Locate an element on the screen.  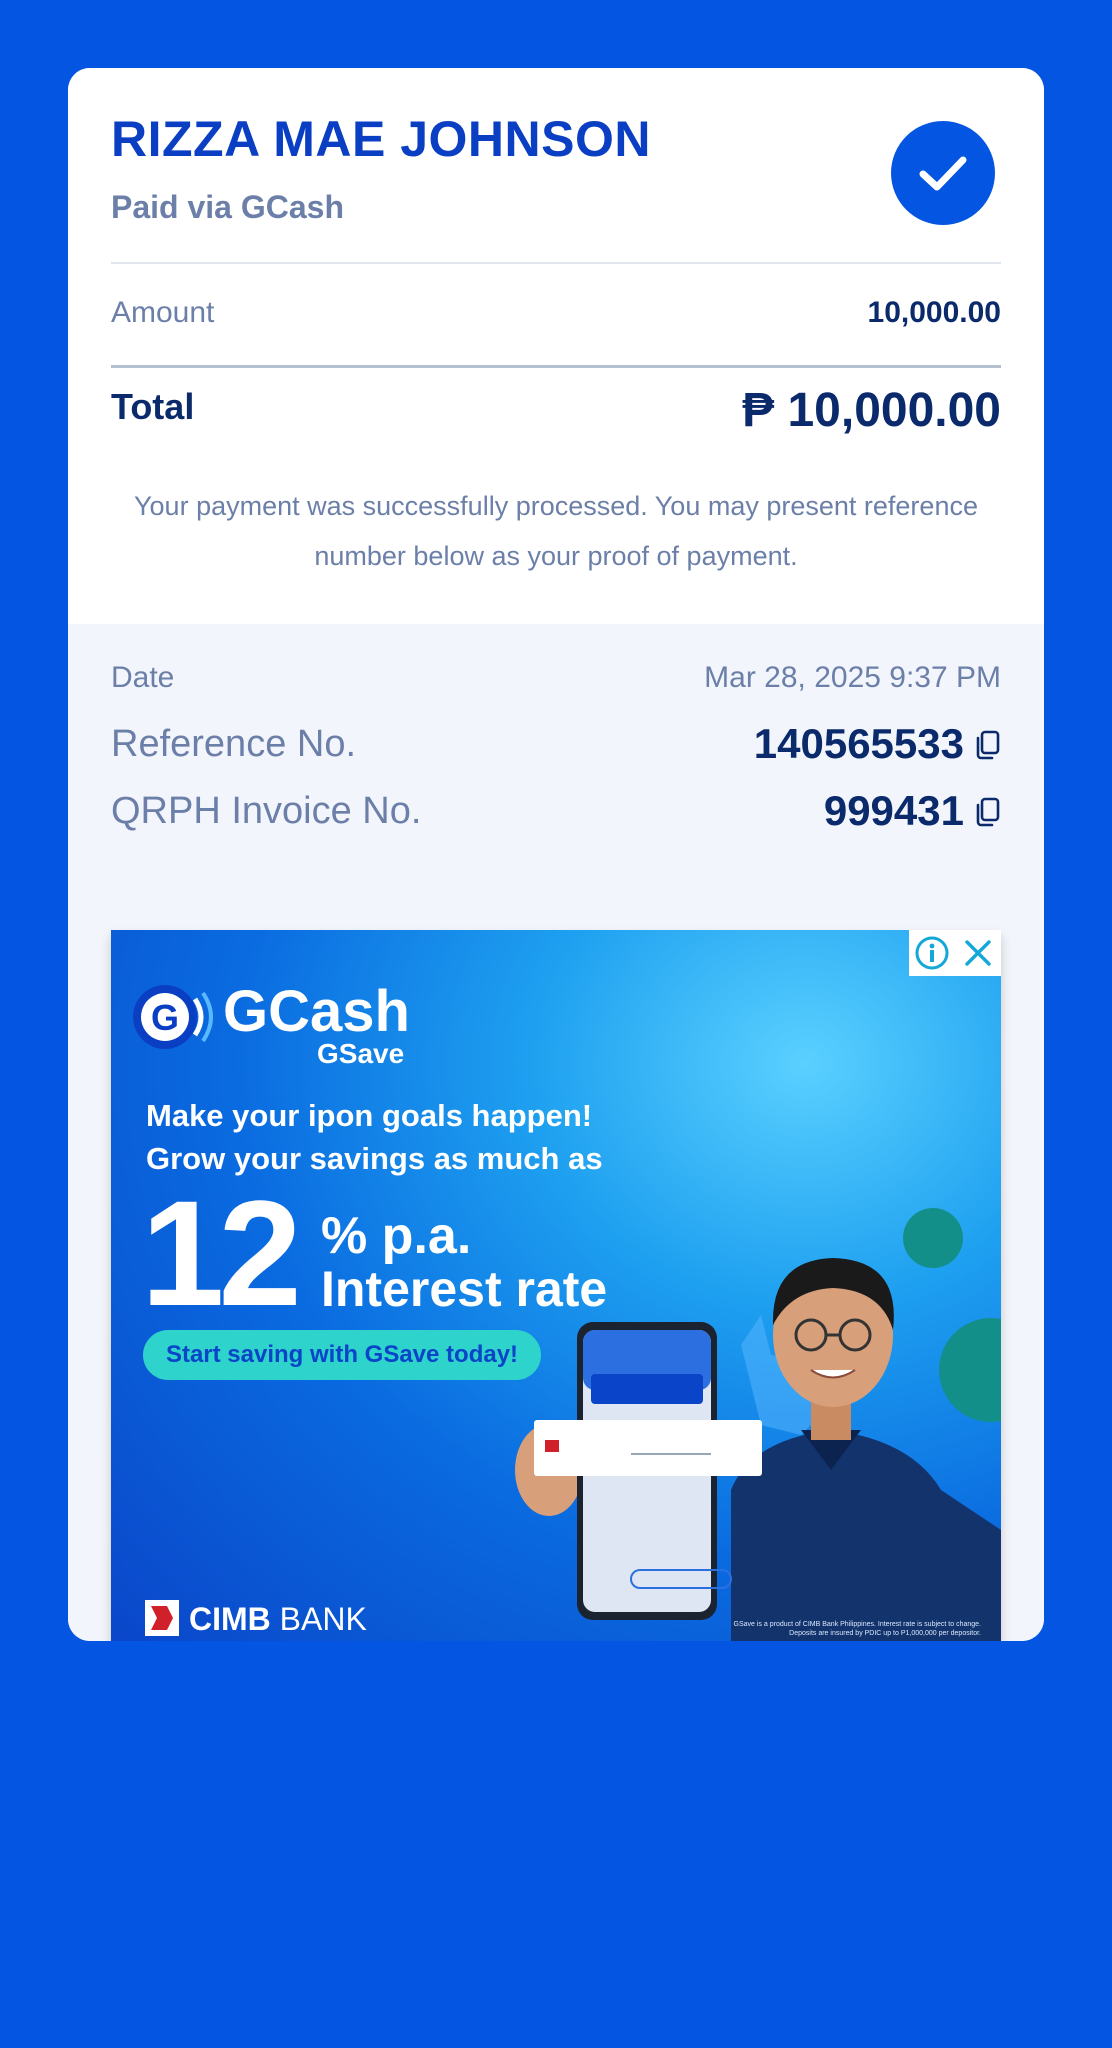
ad-controls is located at coordinates (955, 953).